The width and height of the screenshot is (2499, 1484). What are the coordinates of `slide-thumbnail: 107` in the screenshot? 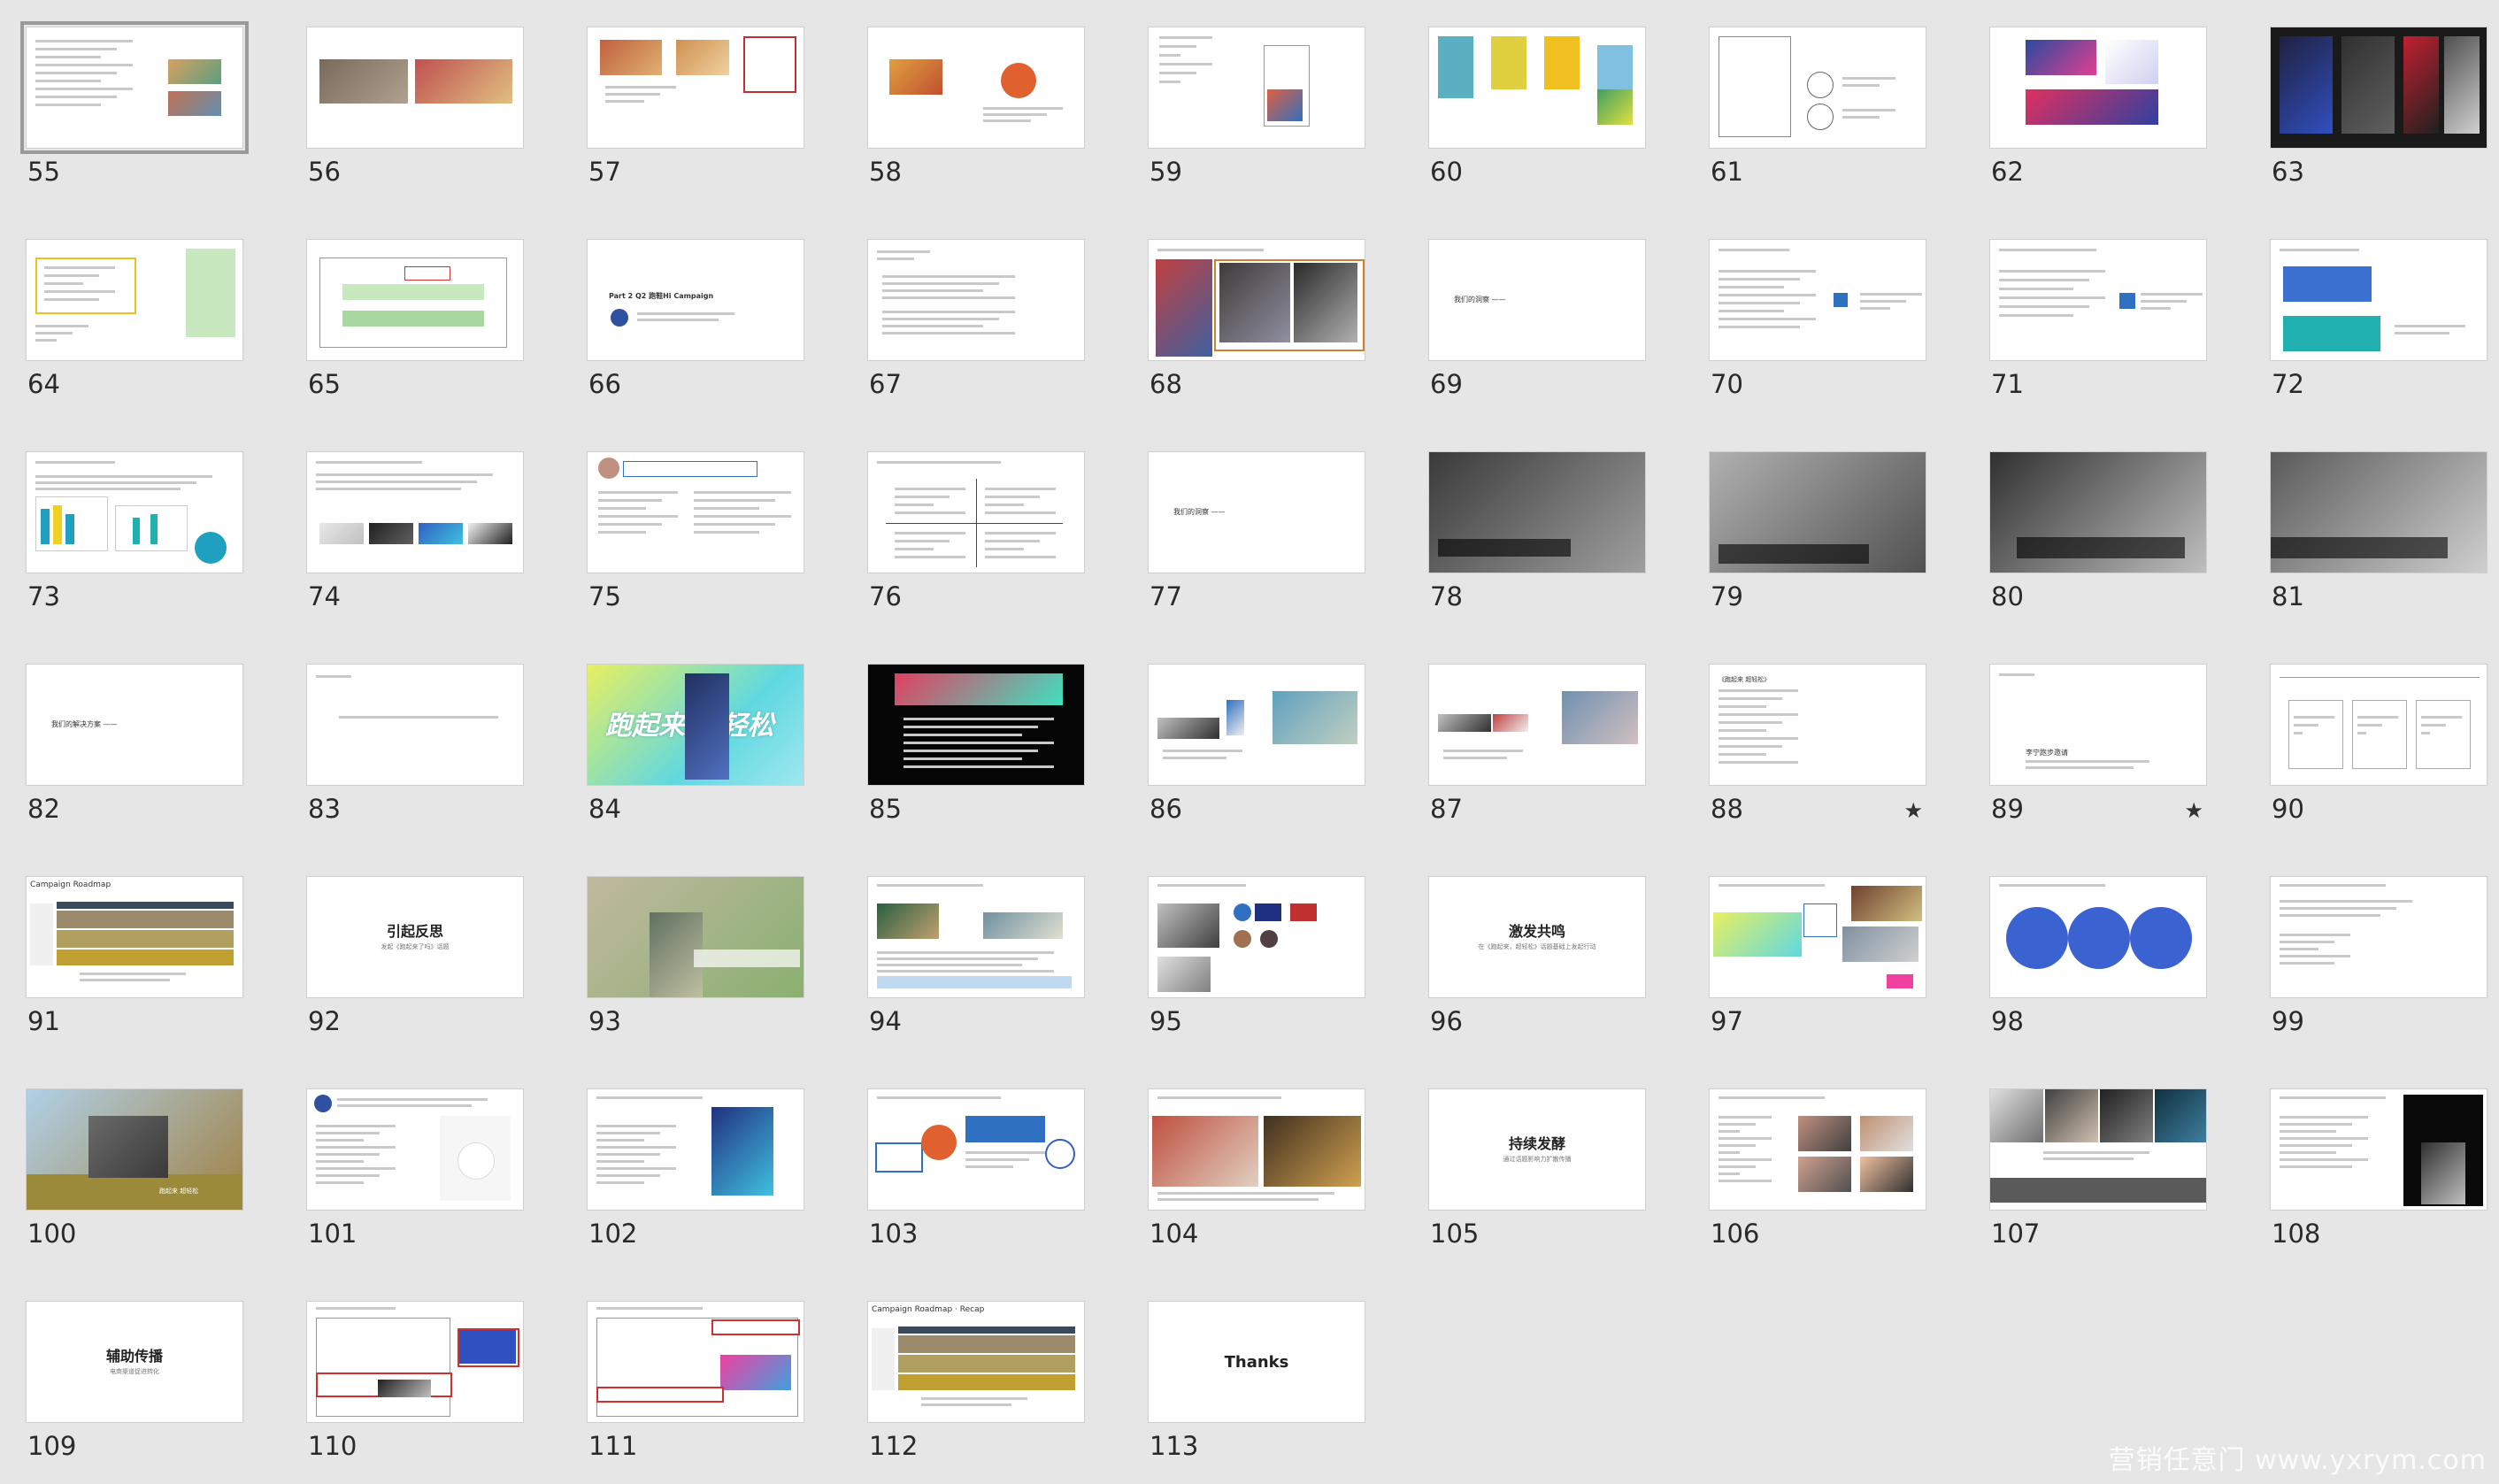 It's located at (2098, 1167).